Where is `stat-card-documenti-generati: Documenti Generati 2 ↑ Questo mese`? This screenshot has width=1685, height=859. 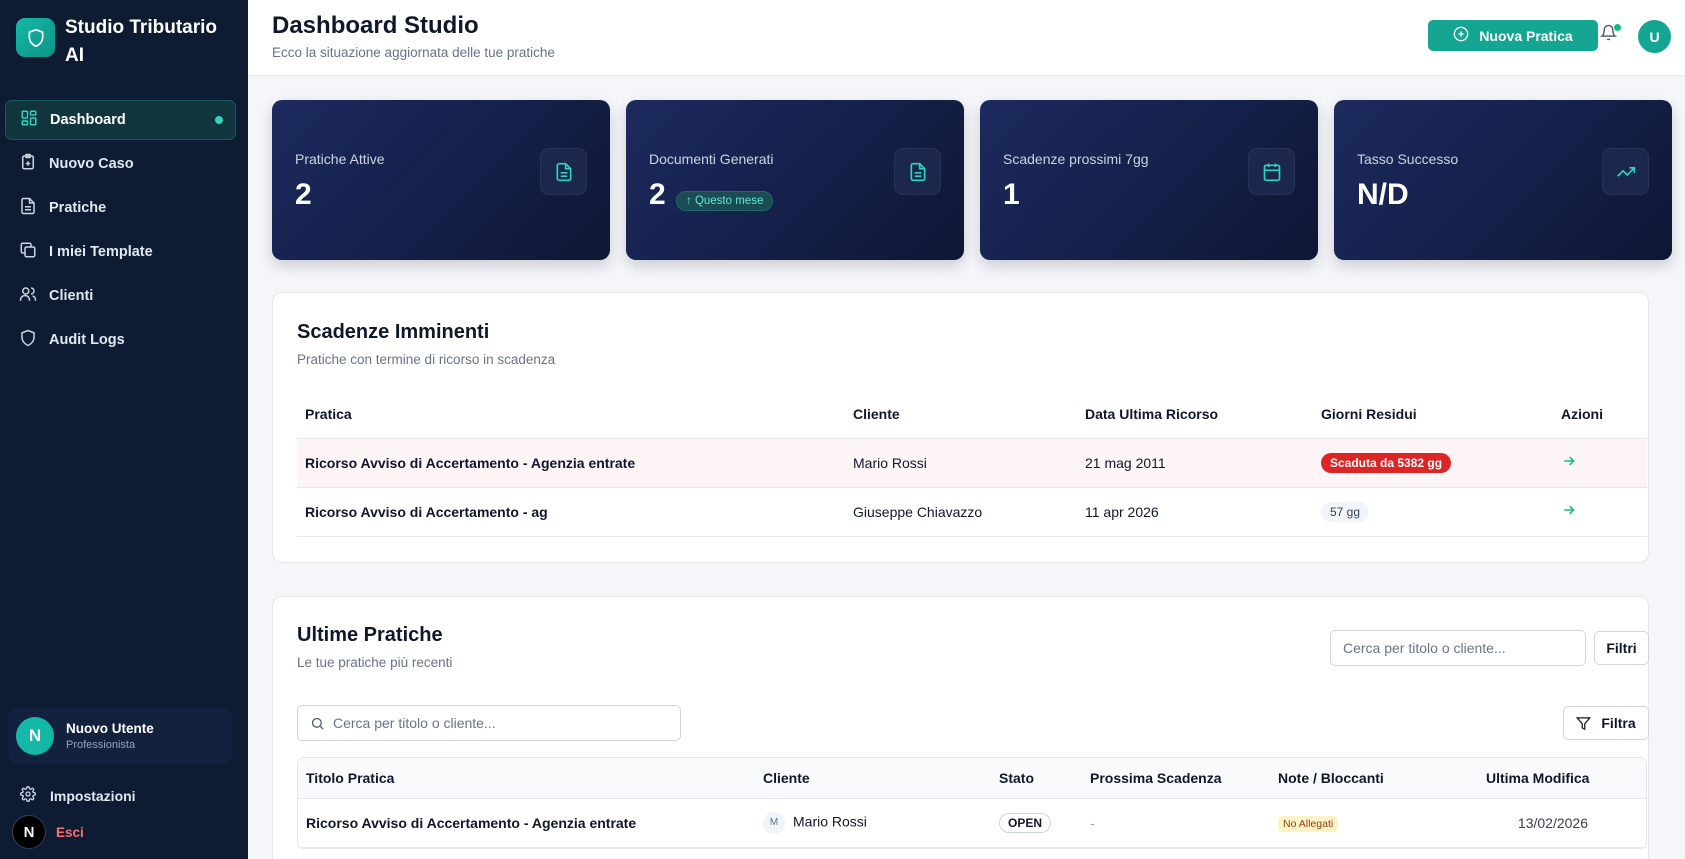 stat-card-documenti-generati: Documenti Generati 2 ↑ Questo mese is located at coordinates (795, 180).